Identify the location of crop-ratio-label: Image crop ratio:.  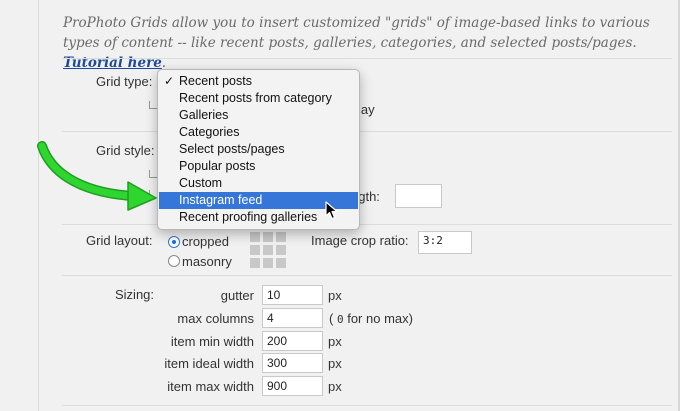
(360, 240).